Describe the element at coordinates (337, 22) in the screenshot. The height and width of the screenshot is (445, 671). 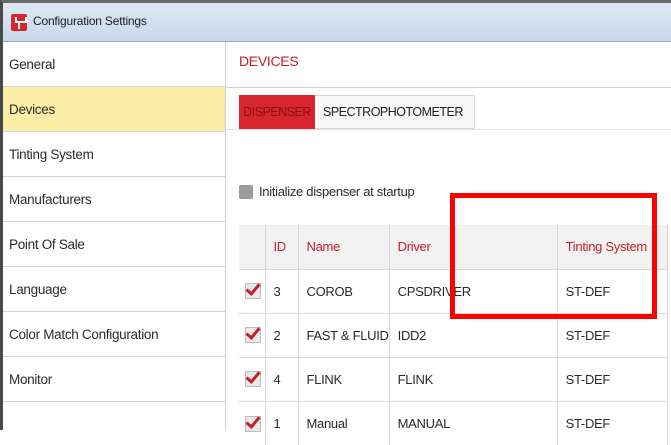
I see `title-bar: Configuration Settings` at that location.